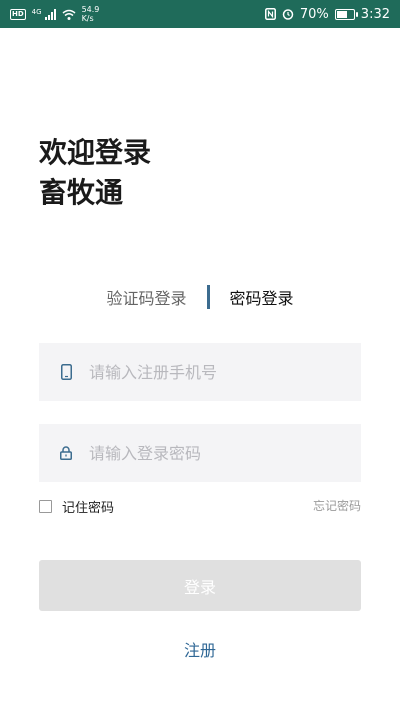 The width and height of the screenshot is (400, 711). What do you see at coordinates (314, 14) in the screenshot?
I see `battery-percent: 70%` at bounding box center [314, 14].